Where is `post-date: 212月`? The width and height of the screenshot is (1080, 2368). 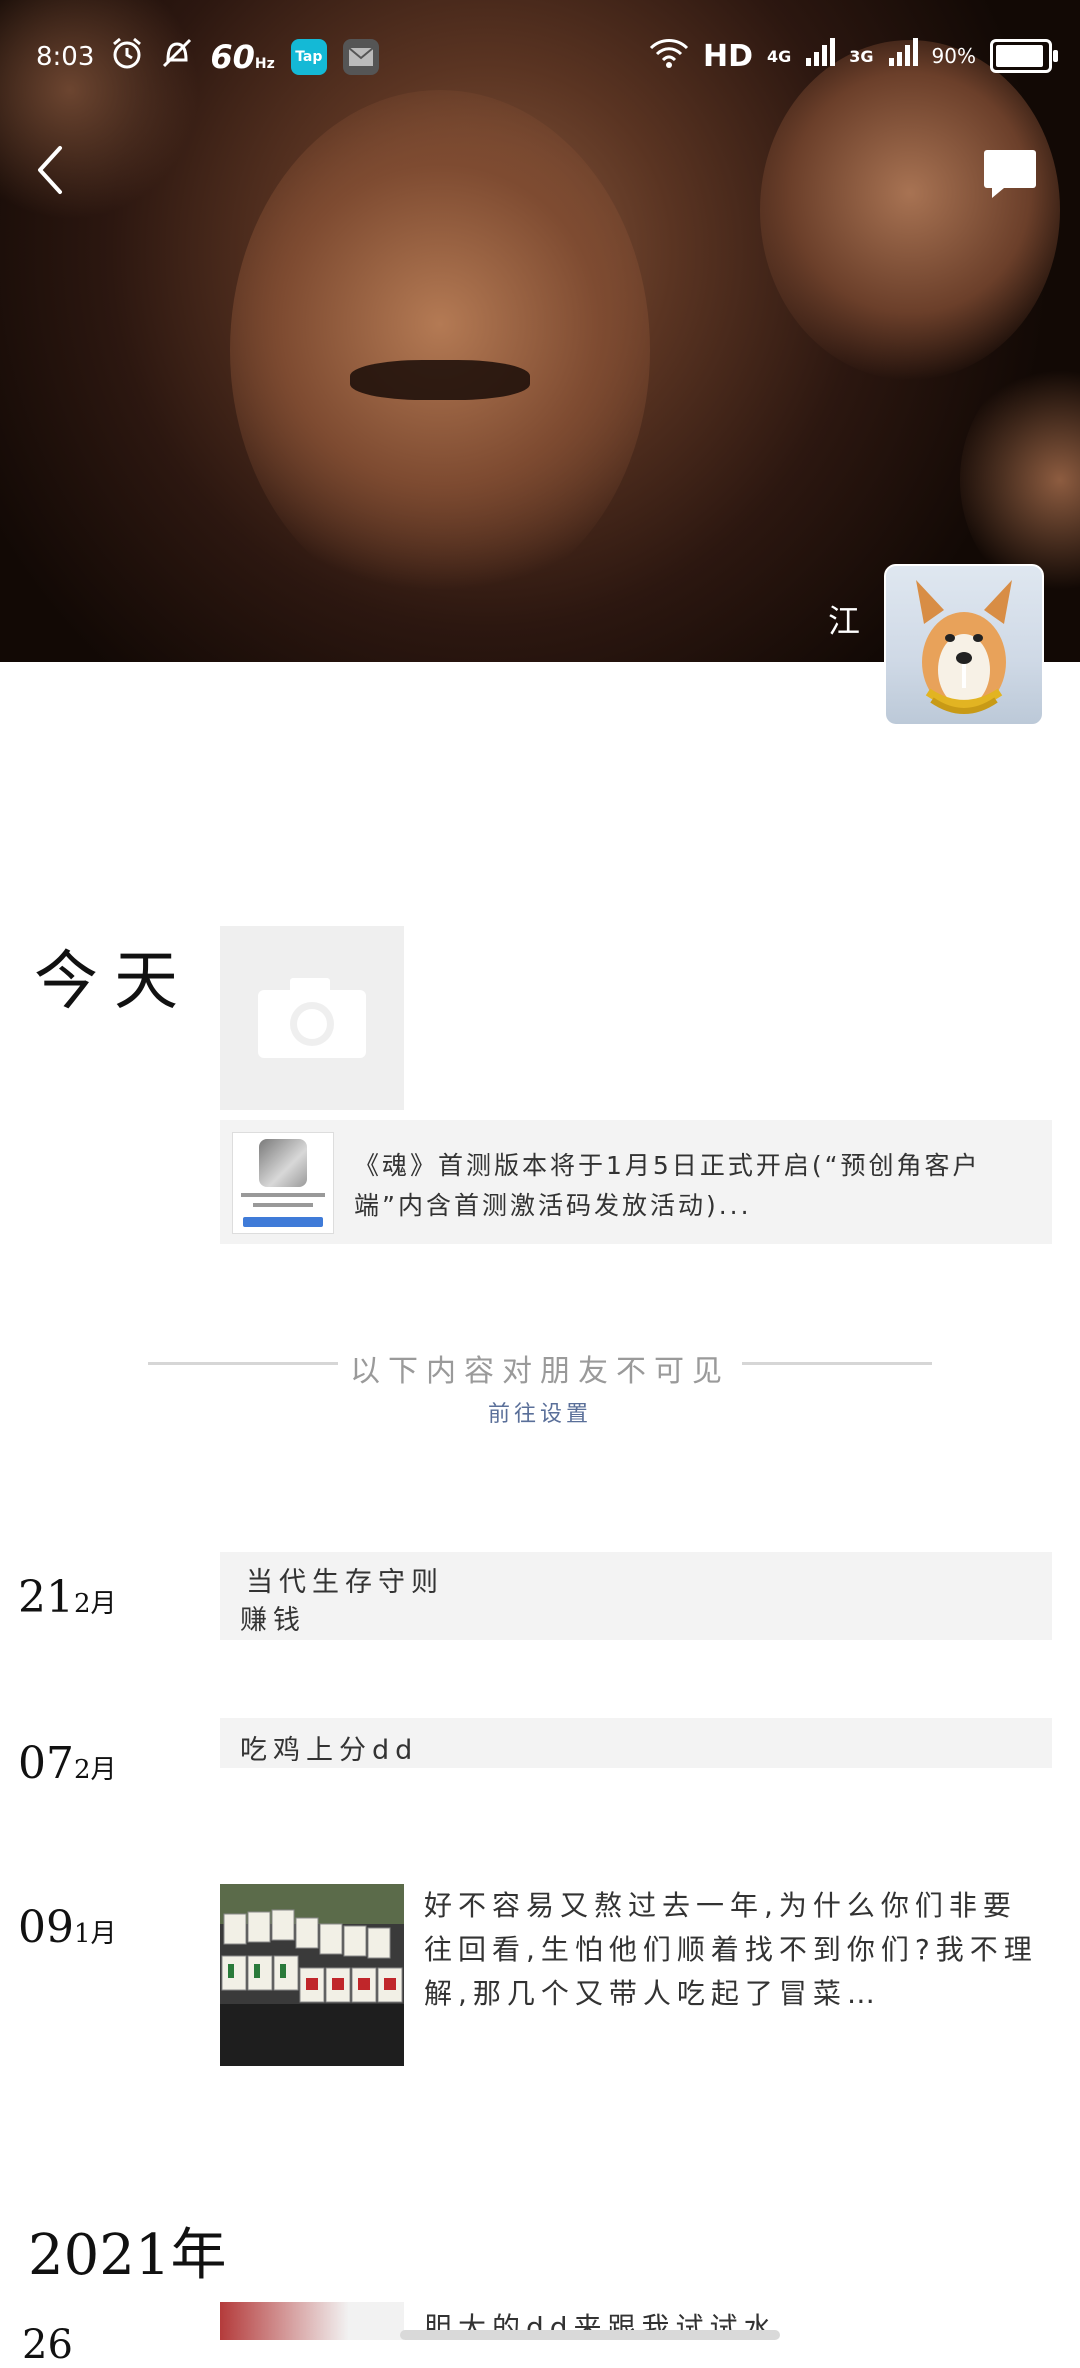
post-date: 212月 is located at coordinates (67, 1597).